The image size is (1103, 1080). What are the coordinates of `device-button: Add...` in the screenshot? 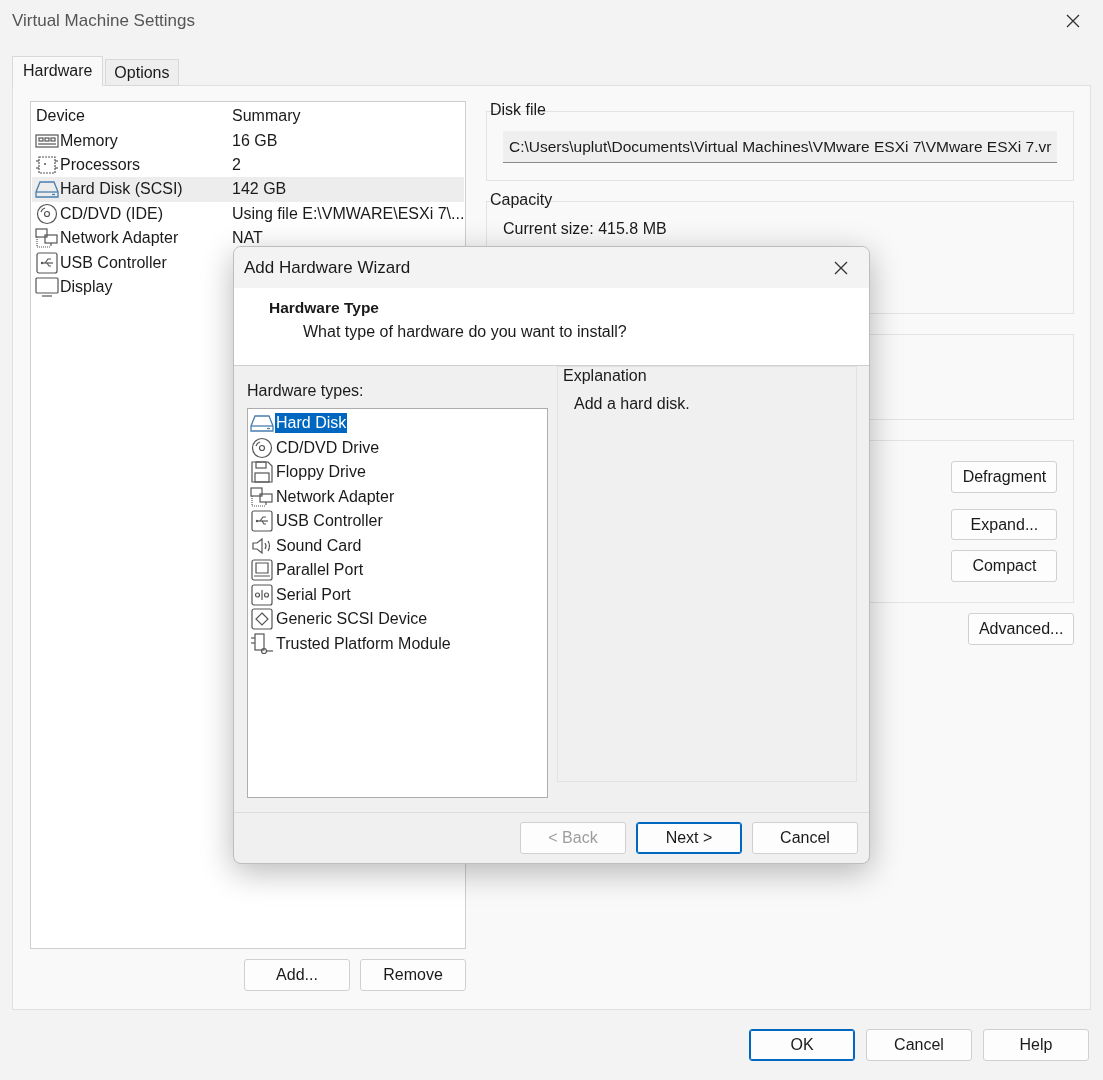 It's located at (297, 975).